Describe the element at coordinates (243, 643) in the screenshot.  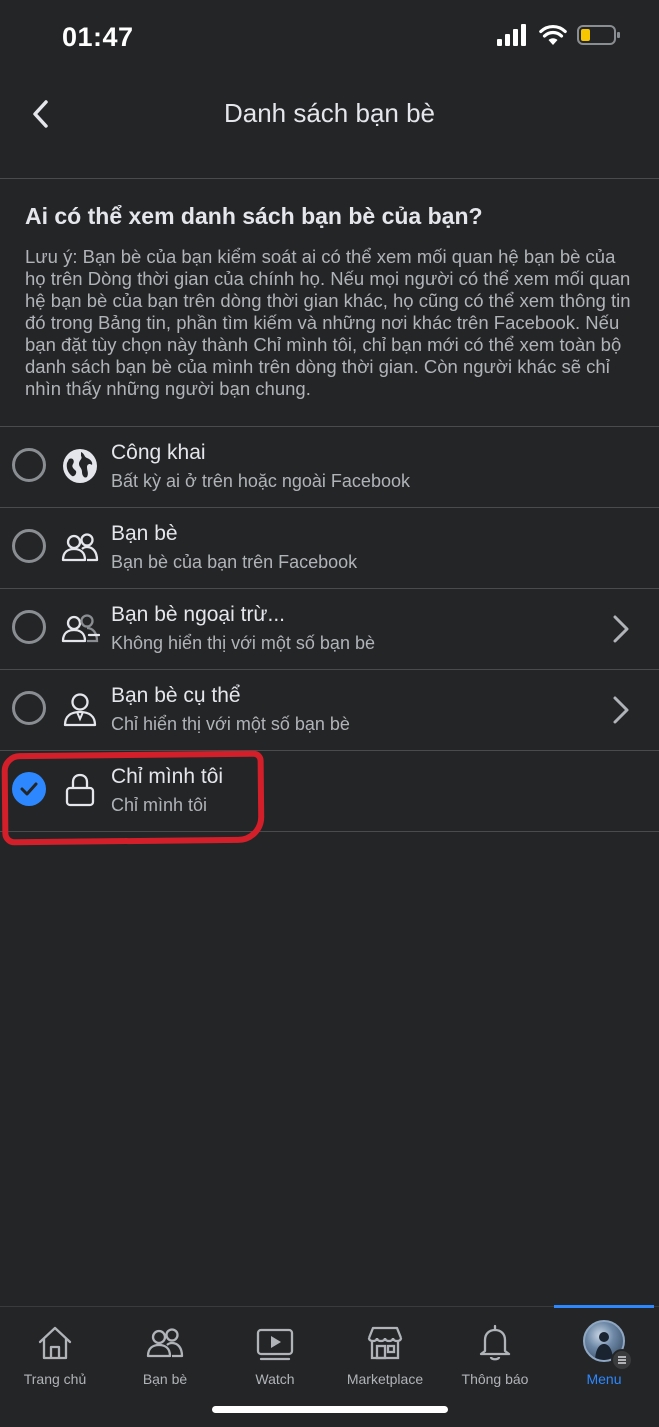
I see `option-subtitle: Không hiển thị với một số bạn bè` at that location.